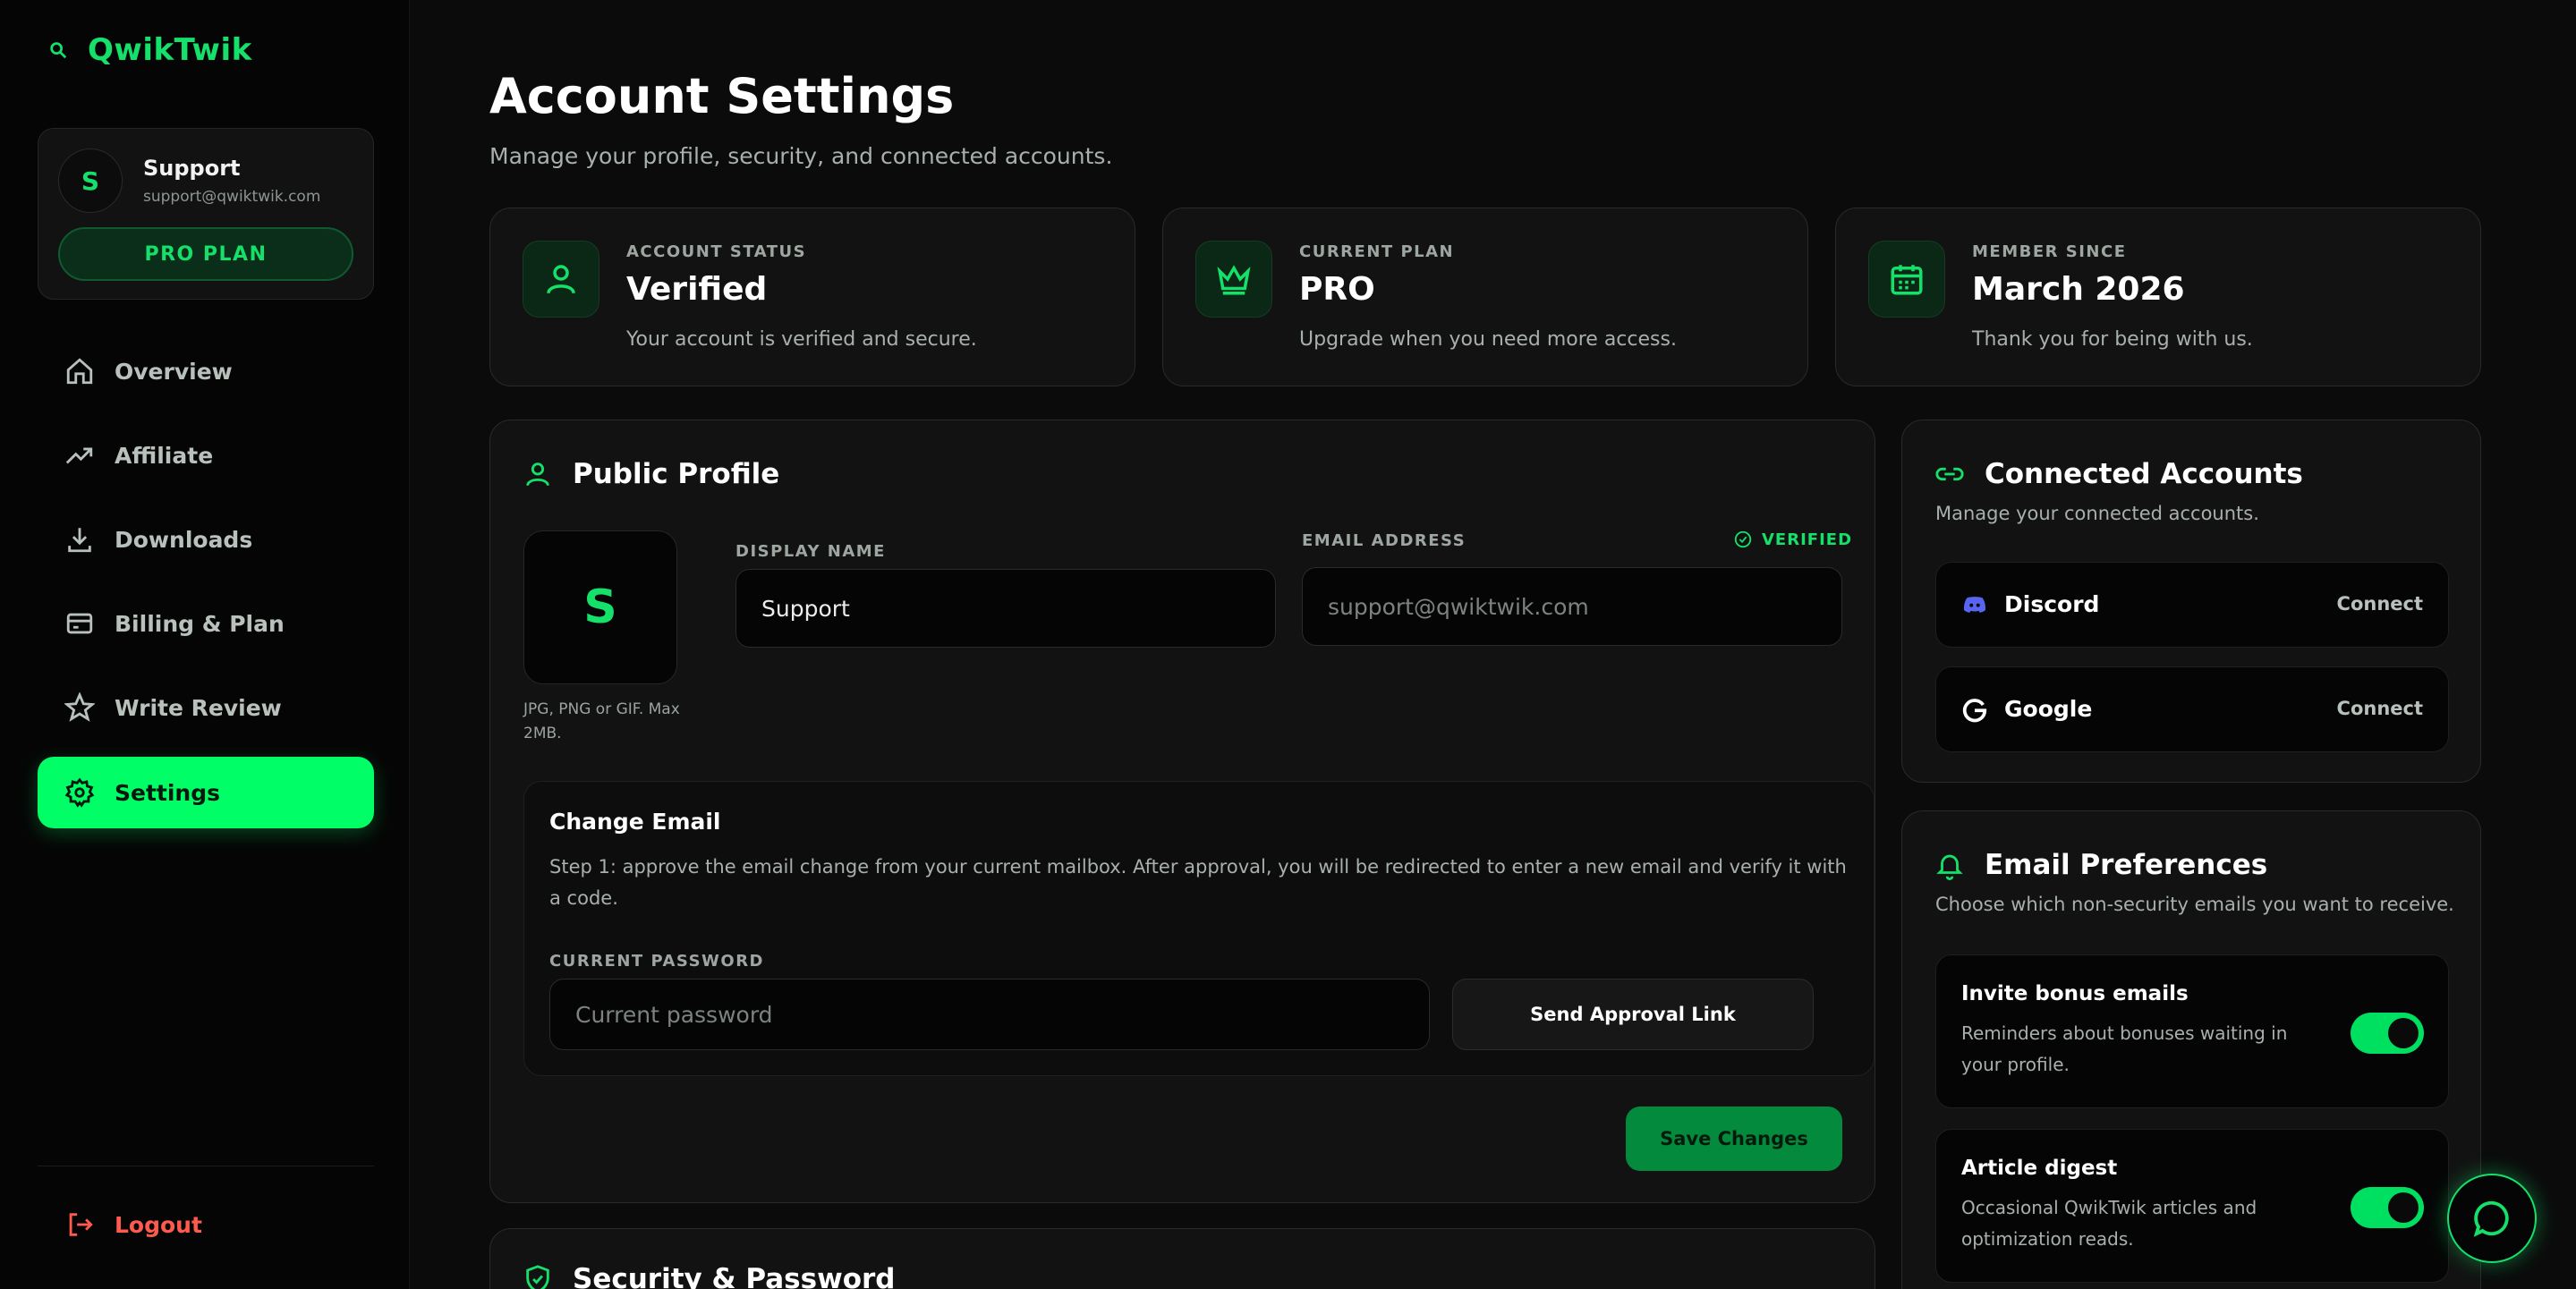  What do you see at coordinates (600, 607) in the screenshot?
I see `avatar-upload: S` at bounding box center [600, 607].